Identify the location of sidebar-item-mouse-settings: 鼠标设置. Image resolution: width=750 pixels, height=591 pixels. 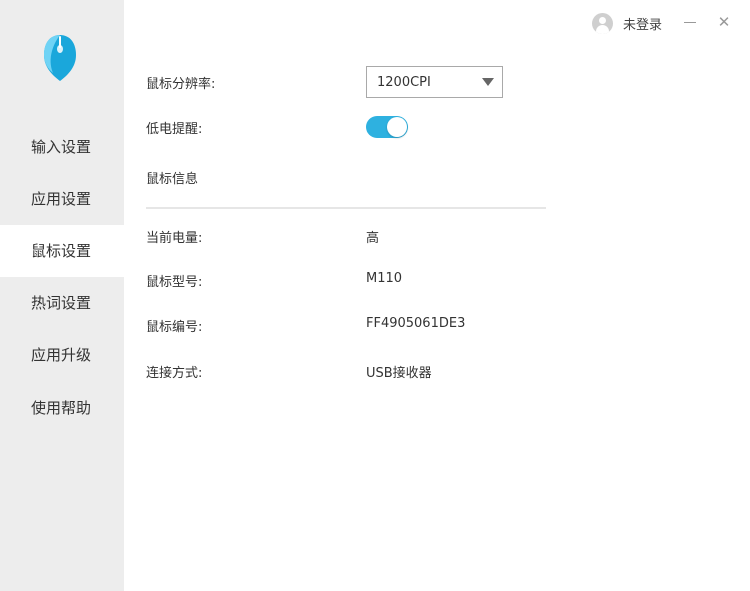
(62, 251).